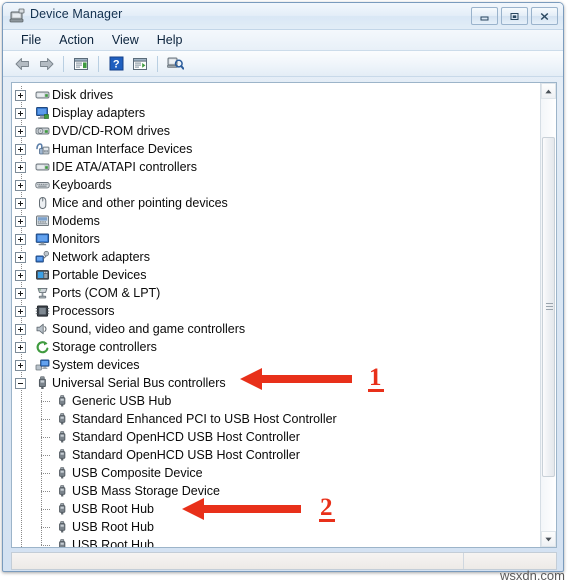 The width and height of the screenshot is (571, 584). I want to click on watermark: wsxdn.com, so click(532, 575).